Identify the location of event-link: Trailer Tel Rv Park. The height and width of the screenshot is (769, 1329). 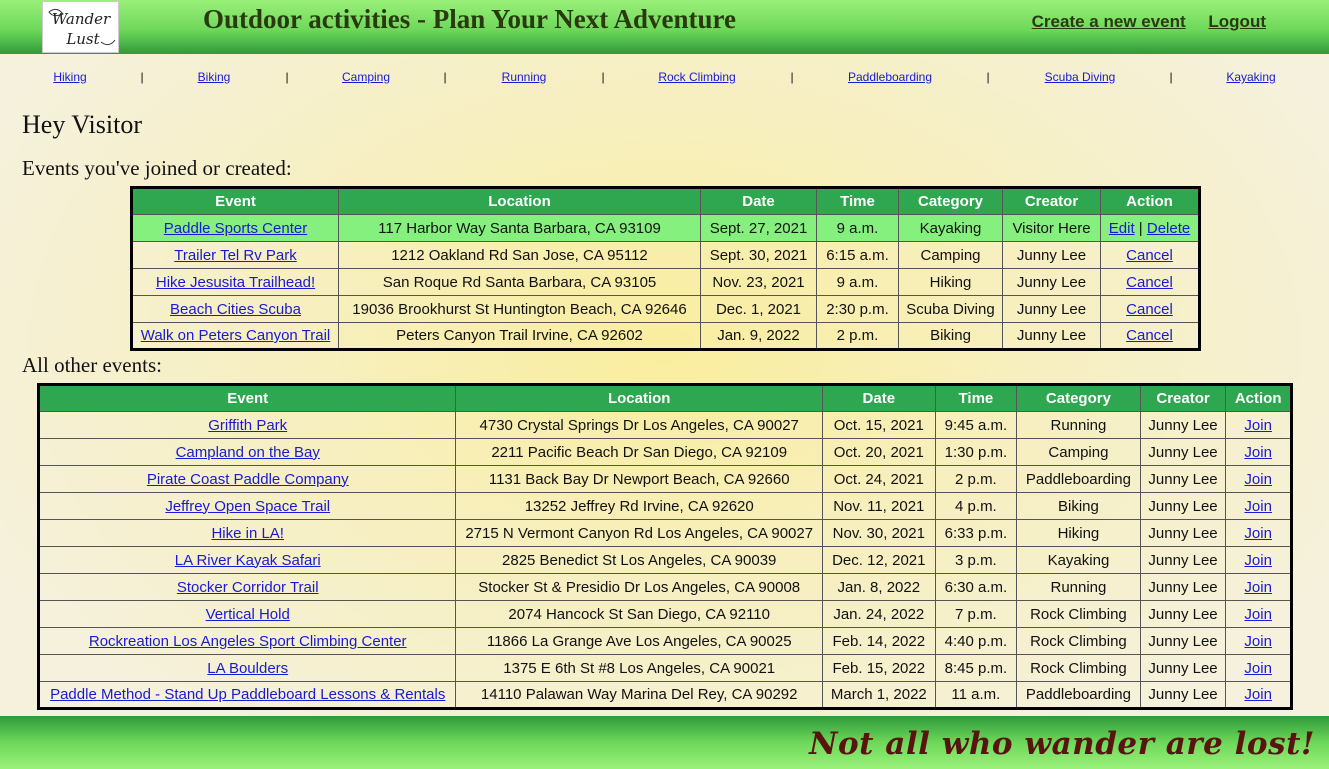
(235, 255).